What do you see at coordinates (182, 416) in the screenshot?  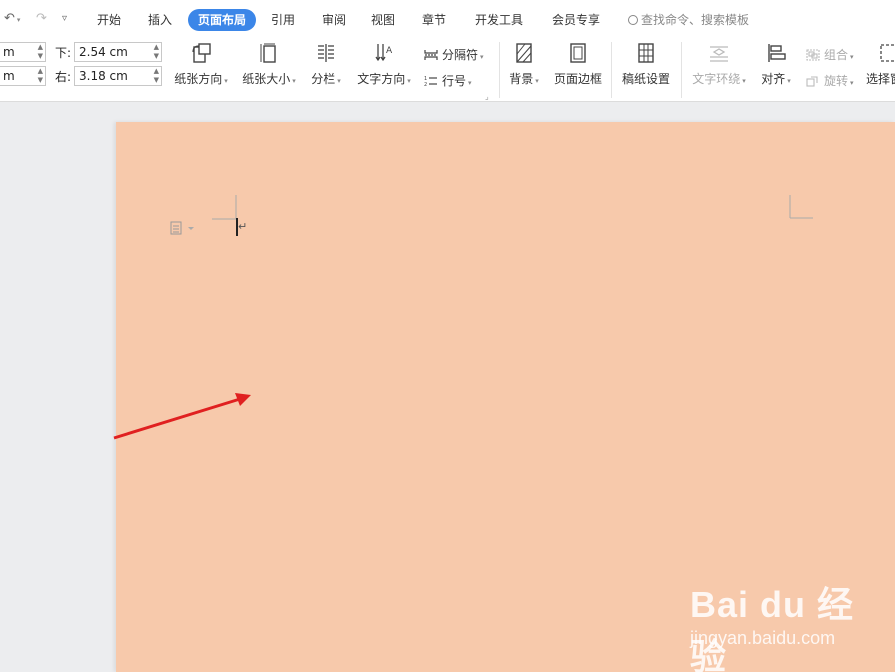 I see `annotation-arrow` at bounding box center [182, 416].